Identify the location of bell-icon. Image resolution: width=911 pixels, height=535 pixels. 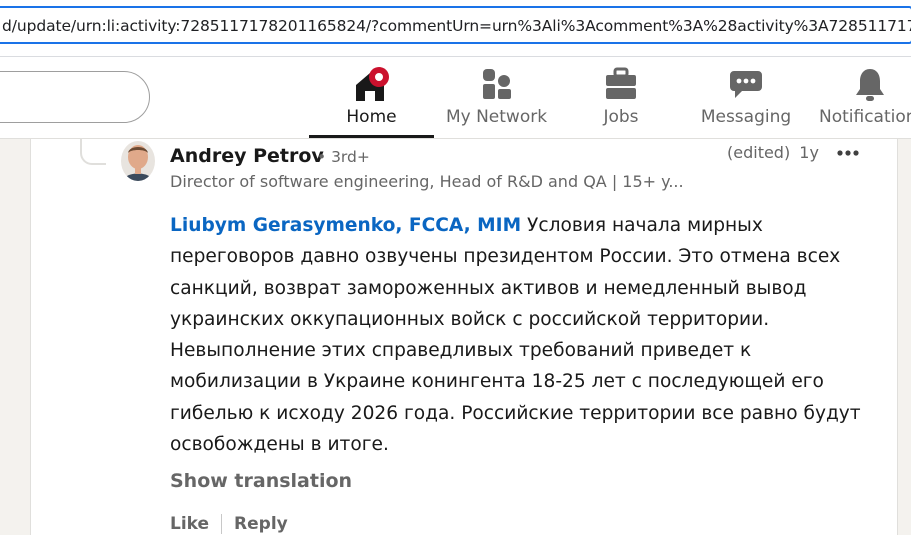
(870, 87).